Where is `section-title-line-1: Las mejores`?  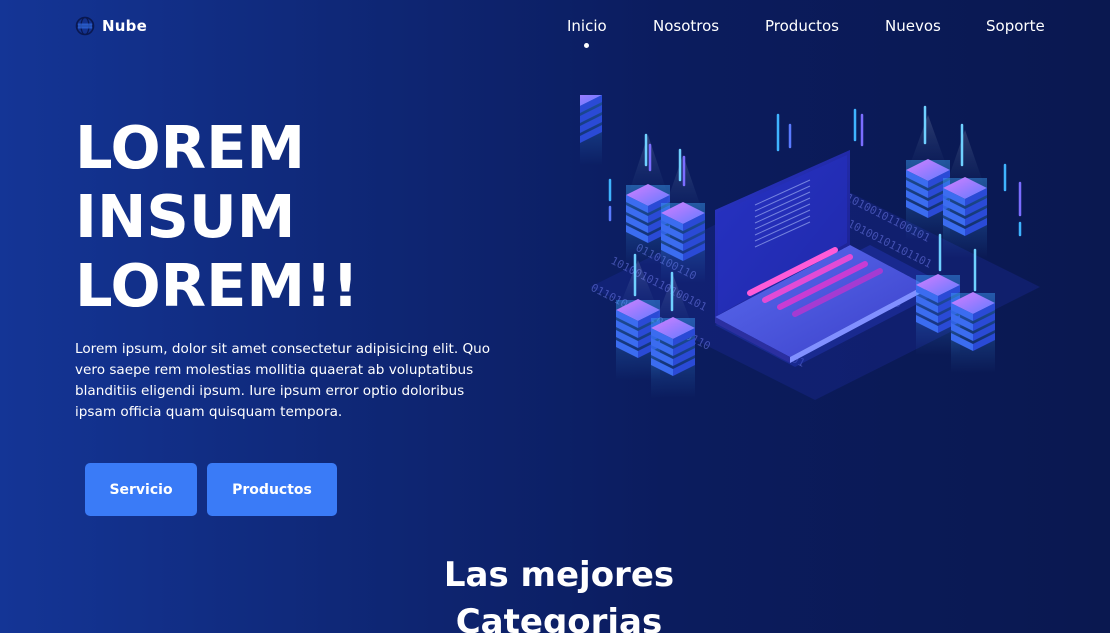
section-title-line-1: Las mejores is located at coordinates (559, 575).